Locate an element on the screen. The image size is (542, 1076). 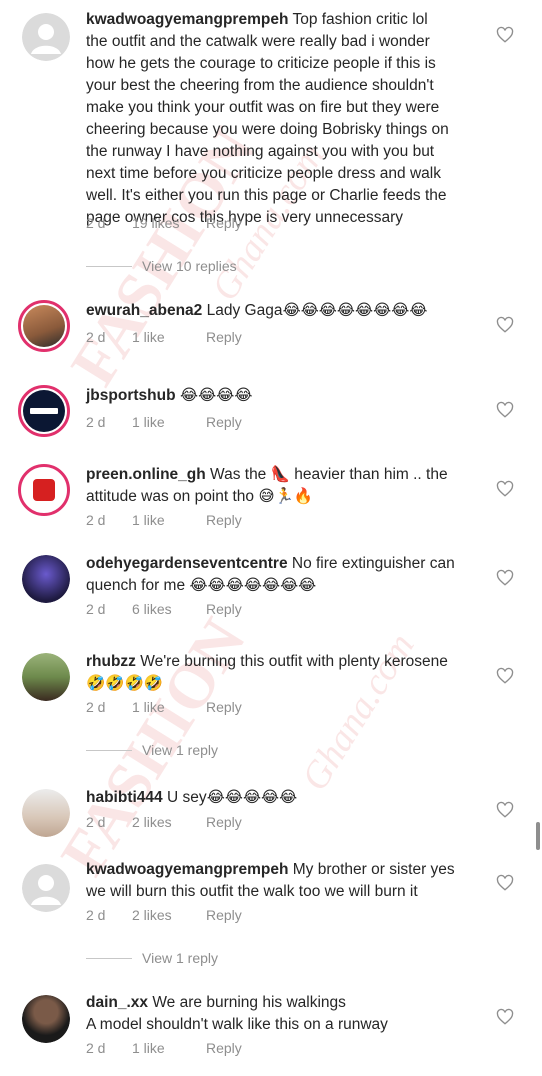
comment-meta: 2 d 19 likes Reply is located at coordinates (164, 223).